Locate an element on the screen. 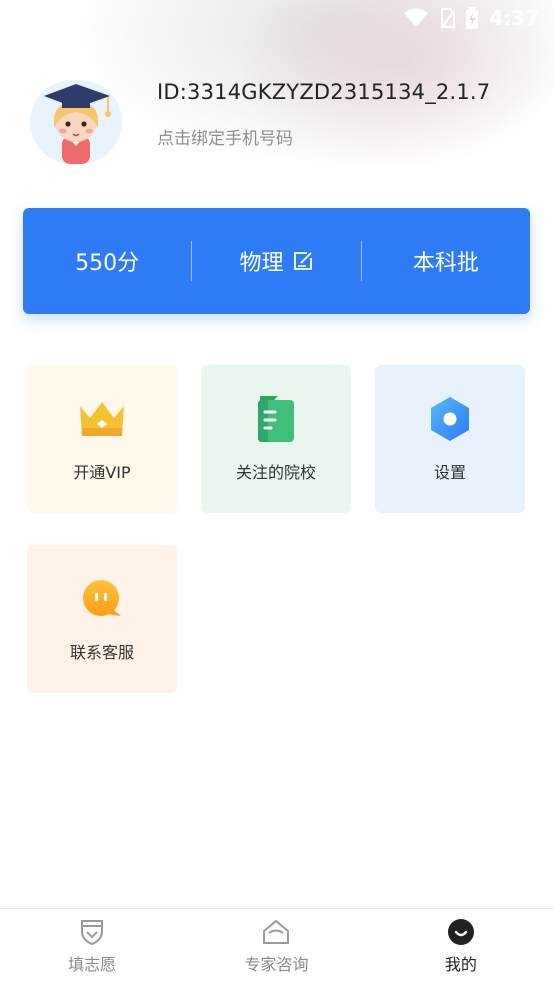  tab-label: 专家咨询 is located at coordinates (276, 964).